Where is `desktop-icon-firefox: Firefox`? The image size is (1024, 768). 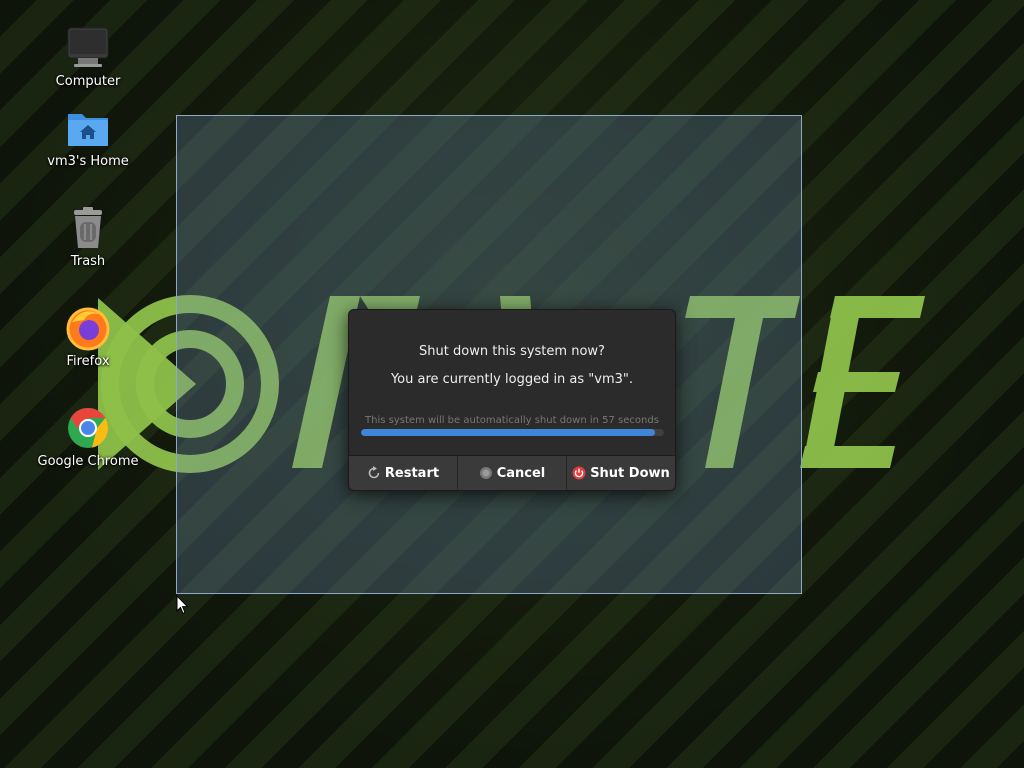 desktop-icon-firefox: Firefox is located at coordinates (88, 336).